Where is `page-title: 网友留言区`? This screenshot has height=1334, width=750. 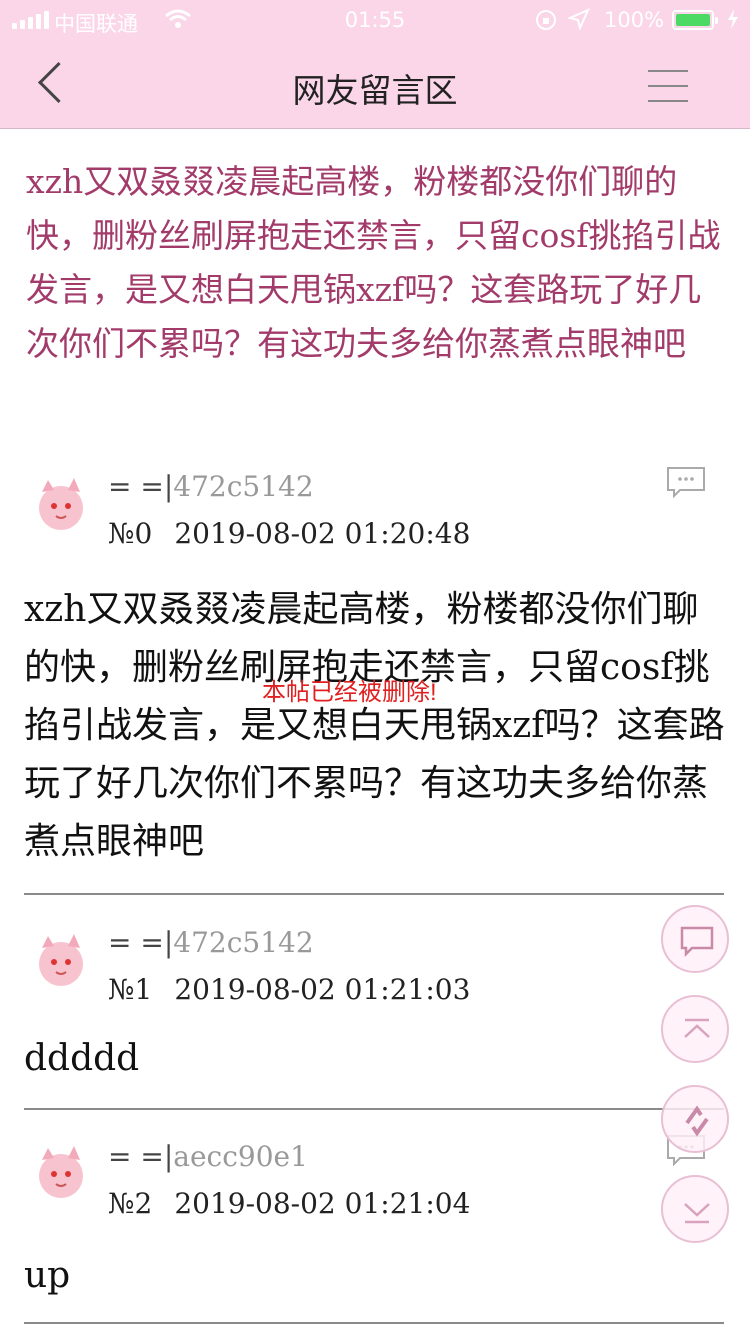
page-title: 网友留言区 is located at coordinates (375, 90).